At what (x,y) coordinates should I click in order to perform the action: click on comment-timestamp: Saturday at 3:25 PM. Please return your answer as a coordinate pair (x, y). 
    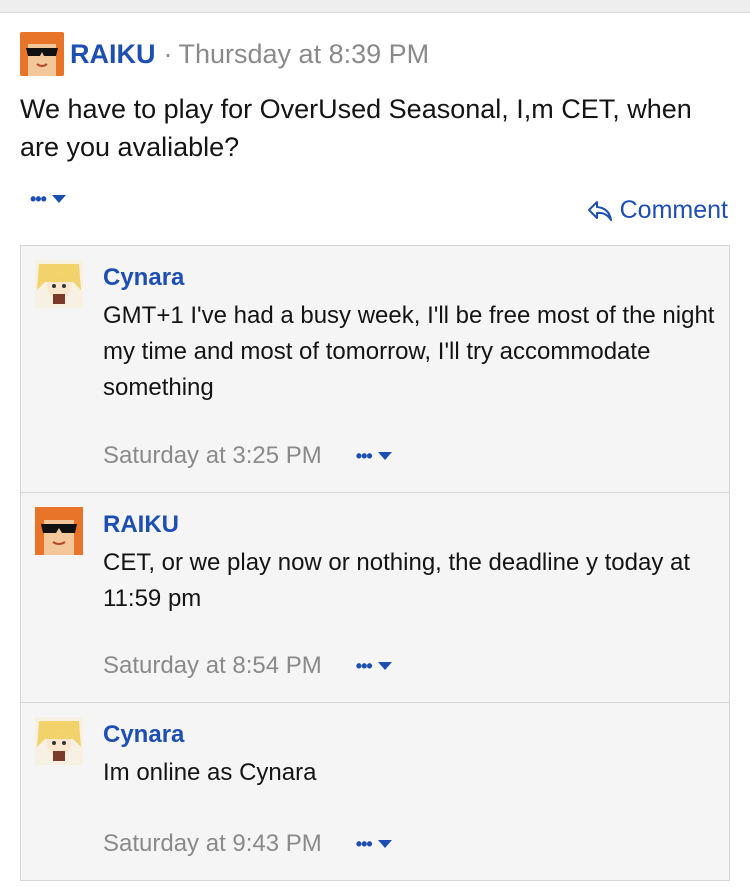
    Looking at the image, I should click on (212, 456).